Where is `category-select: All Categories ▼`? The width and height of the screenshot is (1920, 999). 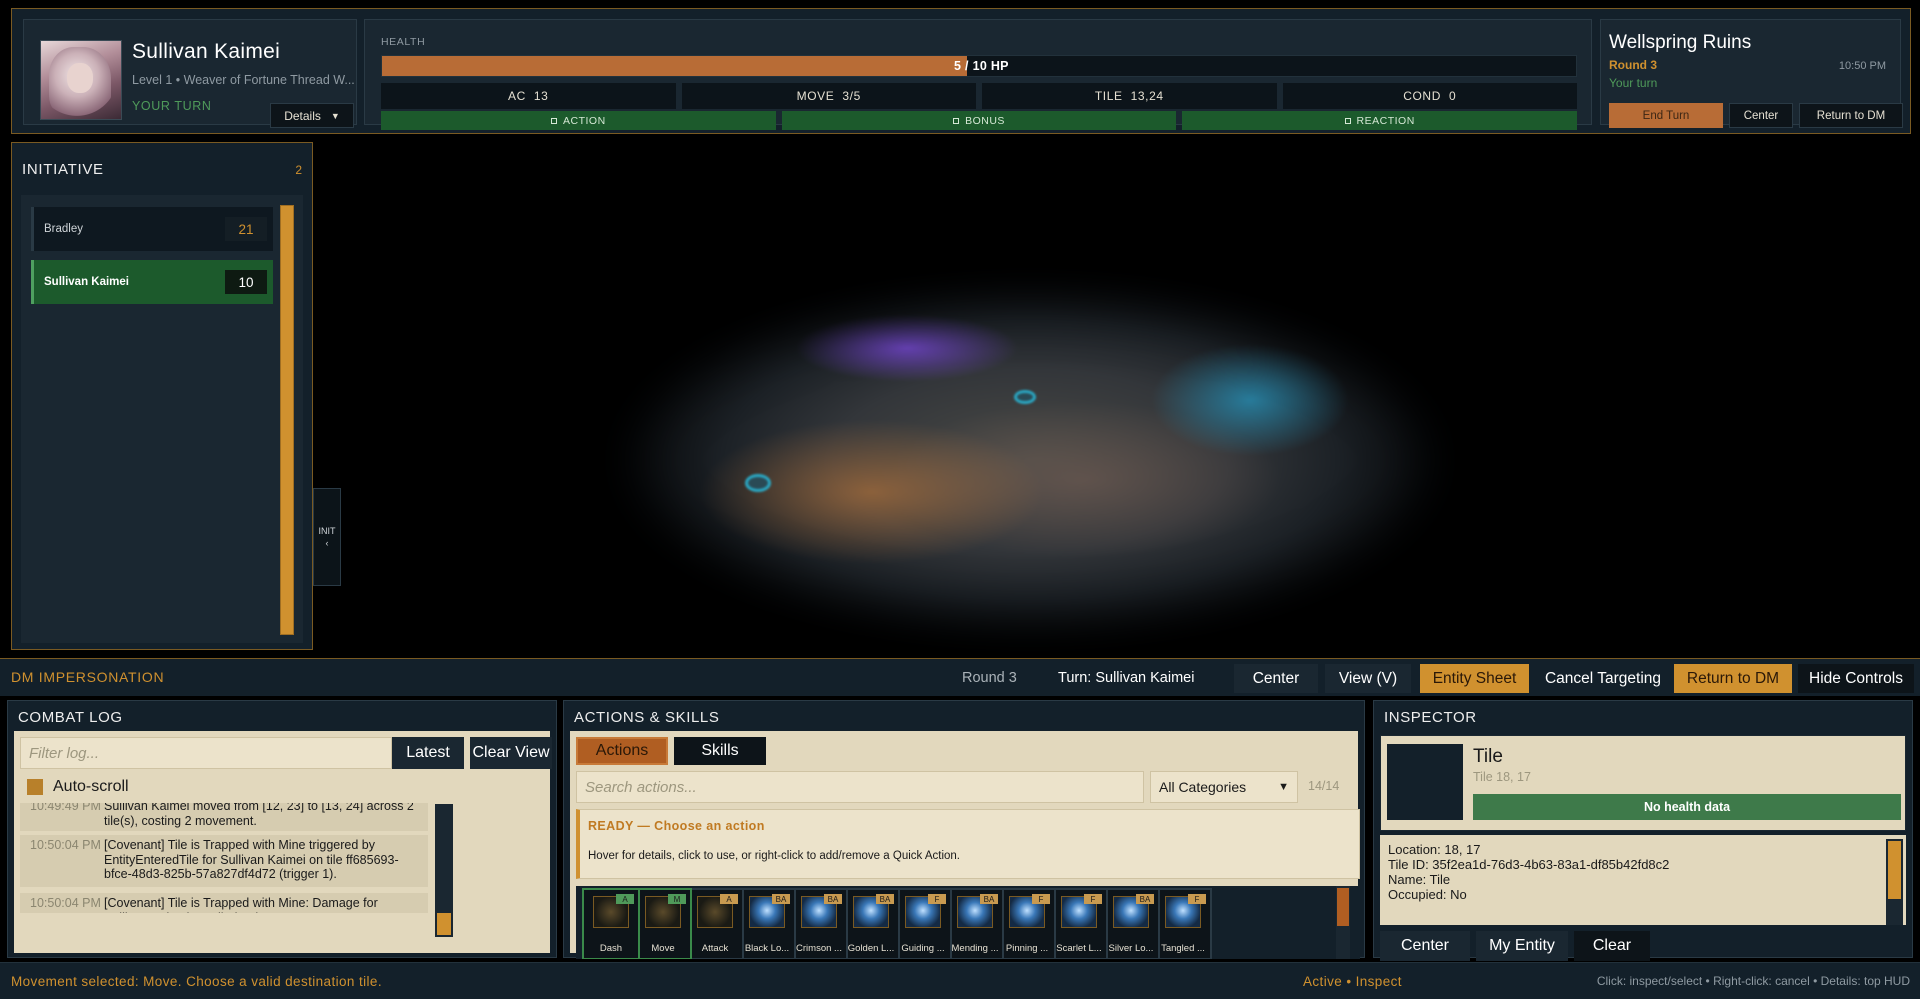 category-select: All Categories ▼ is located at coordinates (1224, 787).